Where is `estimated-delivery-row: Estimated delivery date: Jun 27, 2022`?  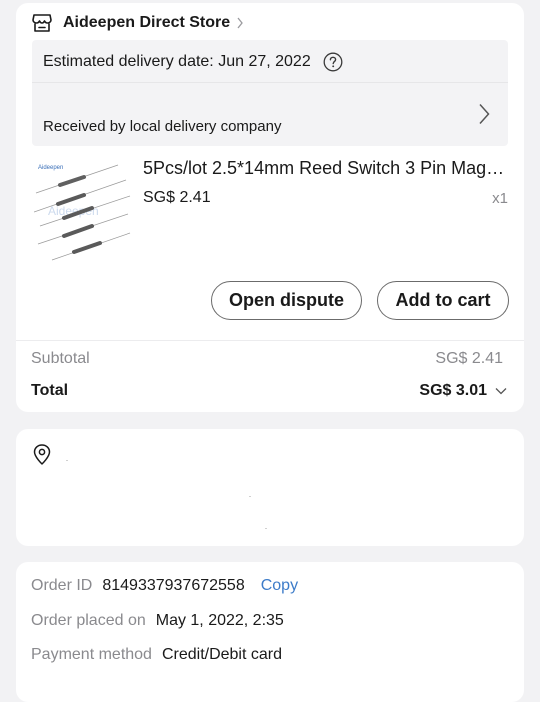 estimated-delivery-row: Estimated delivery date: Jun 27, 2022 is located at coordinates (193, 62).